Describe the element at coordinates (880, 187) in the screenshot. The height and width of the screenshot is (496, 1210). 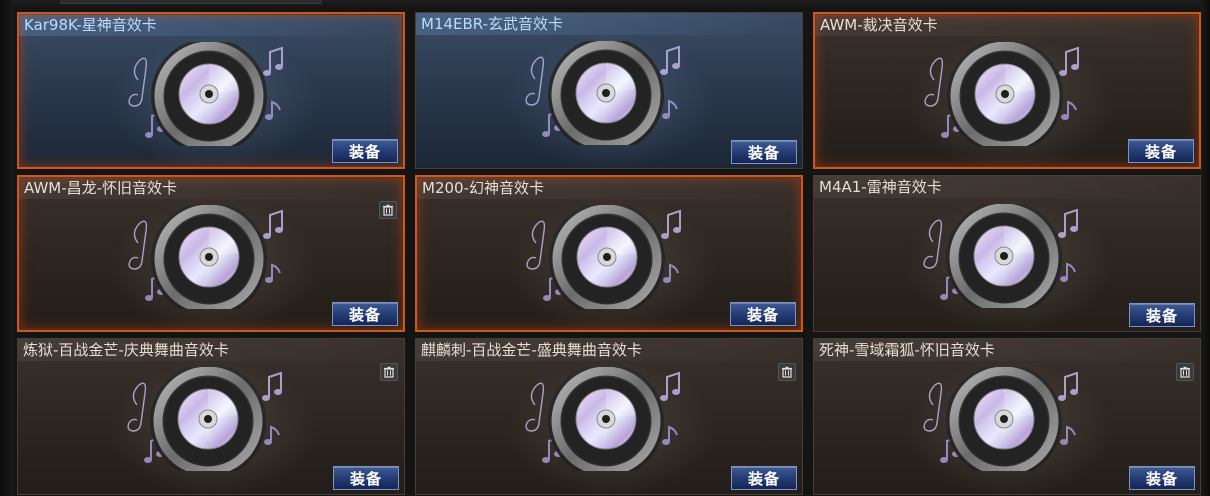
I see `card-title: M4A1-雷神音效卡` at that location.